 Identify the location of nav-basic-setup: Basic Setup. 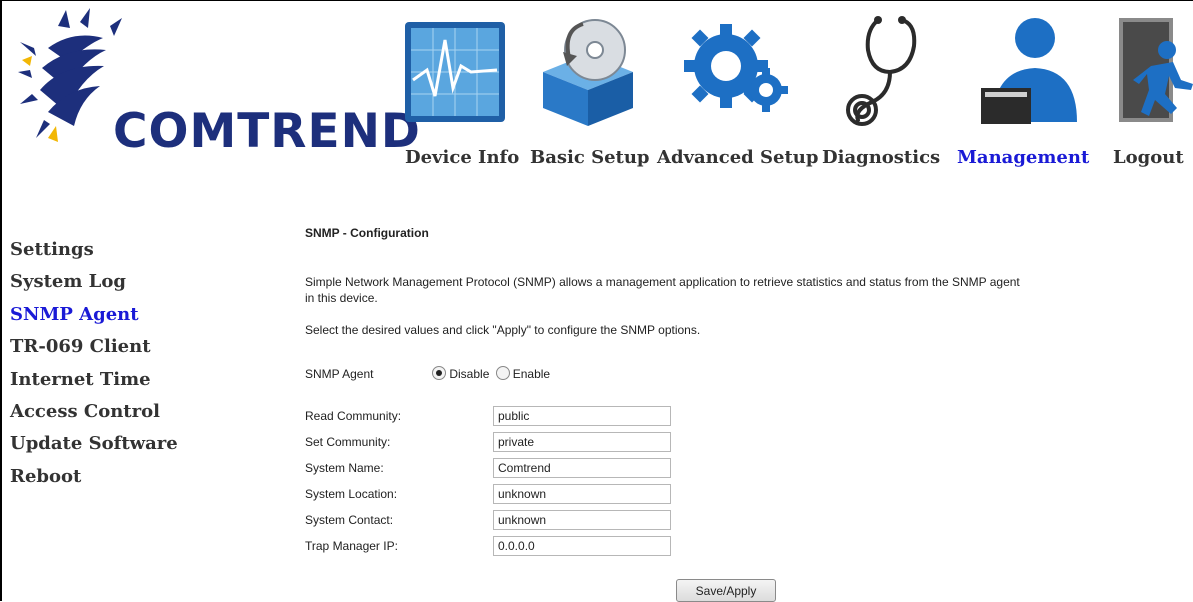
(592, 100).